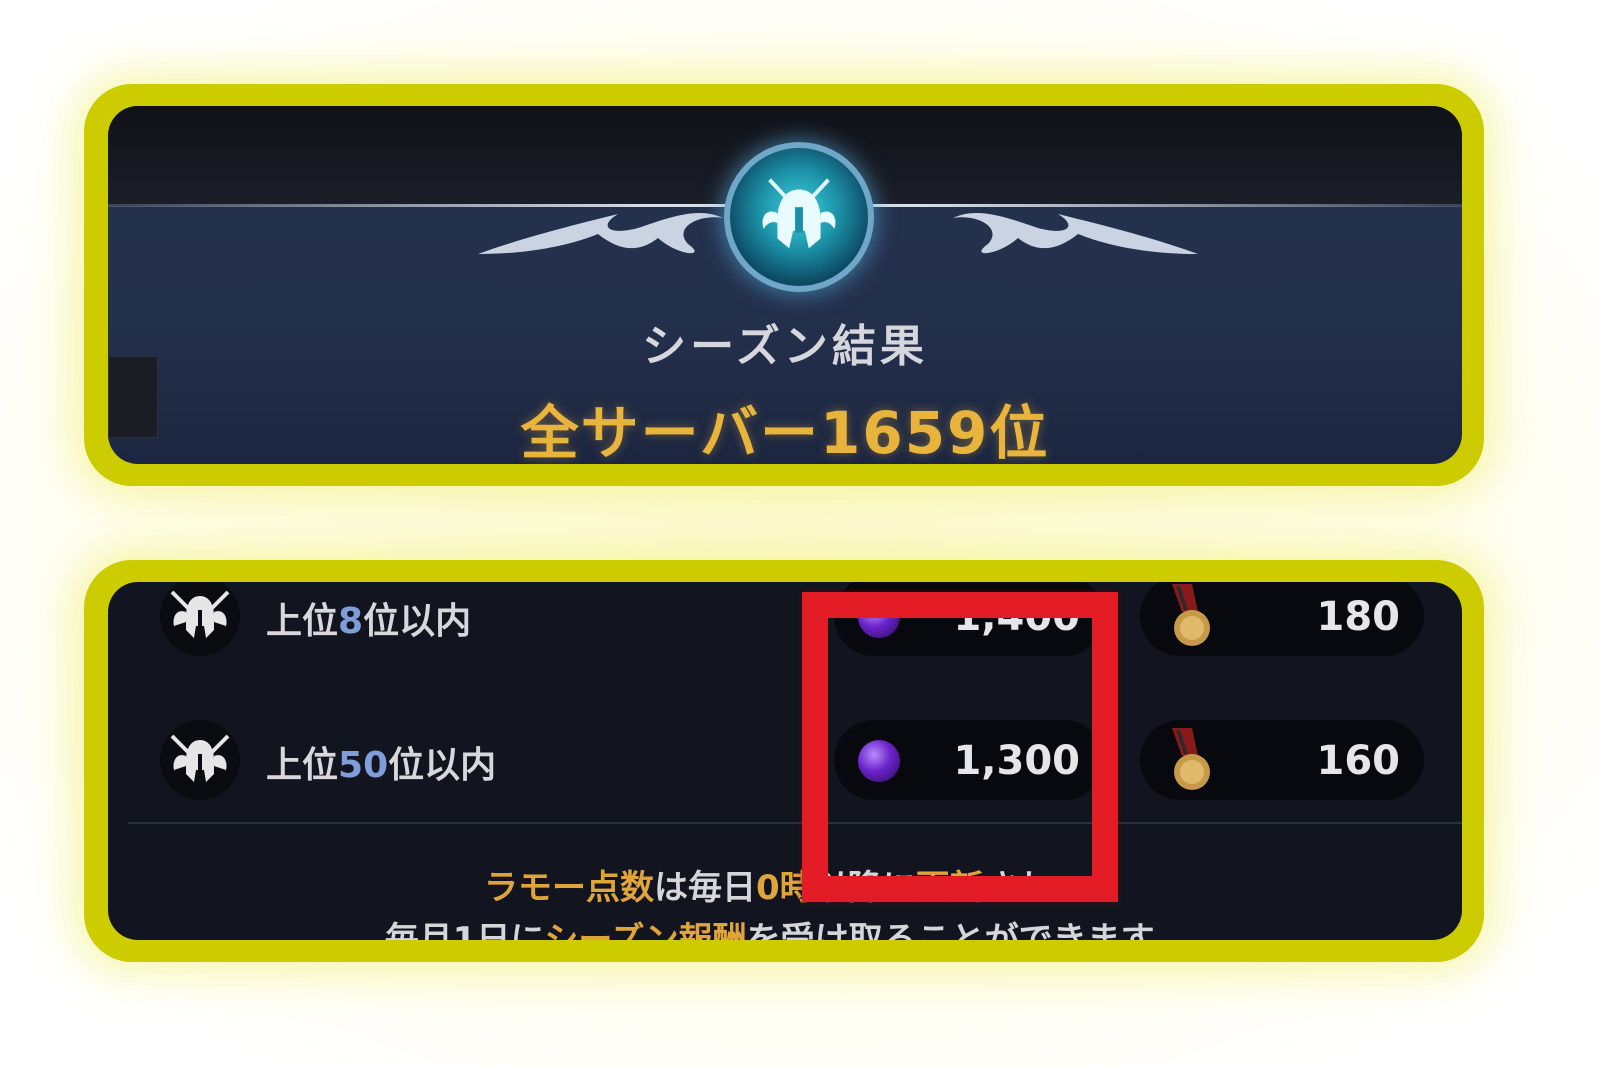 Image resolution: width=1600 pixels, height=1067 pixels. I want to click on notice-highlight: シーズン報酬, so click(645, 930).